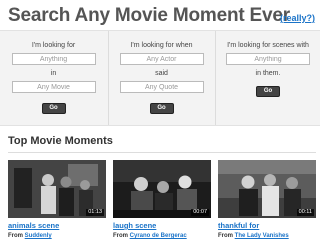  Describe the element at coordinates (162, 152) in the screenshot. I see `section-divider` at that location.